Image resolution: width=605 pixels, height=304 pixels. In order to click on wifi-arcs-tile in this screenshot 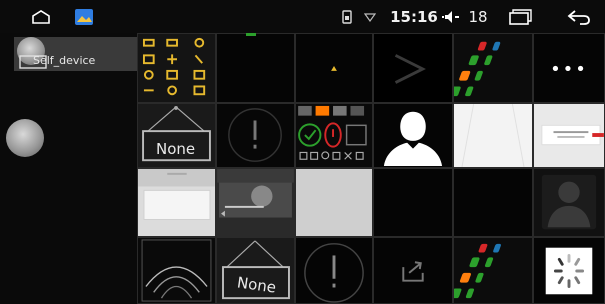, I will do `click(176, 270)`.